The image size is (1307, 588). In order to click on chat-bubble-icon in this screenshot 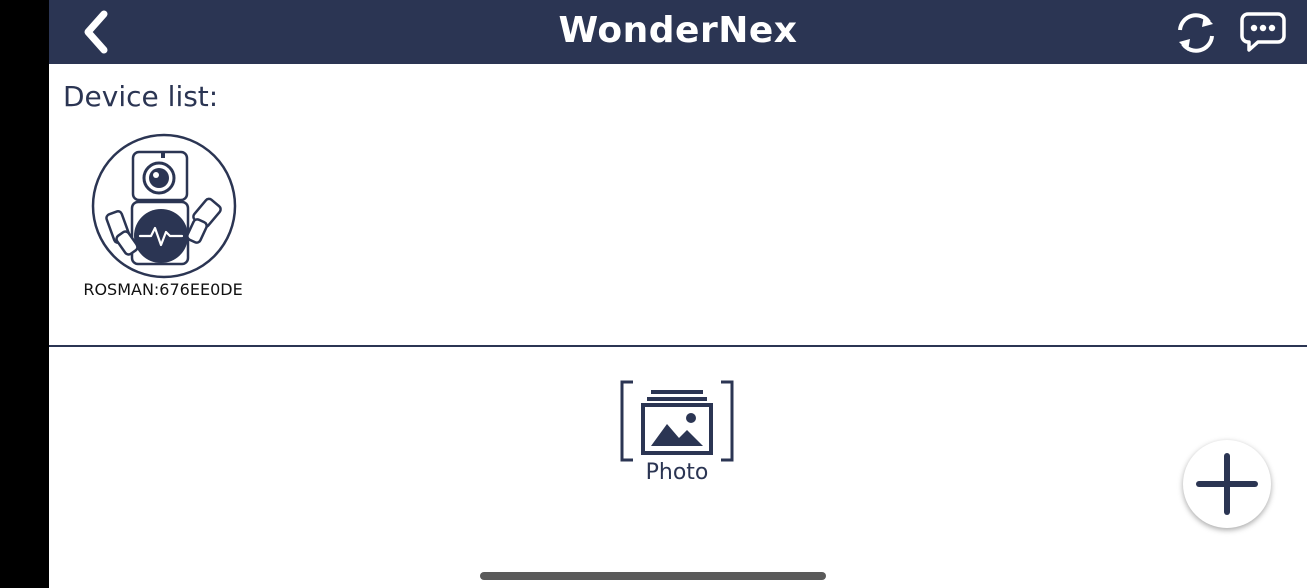, I will do `click(1263, 32)`.